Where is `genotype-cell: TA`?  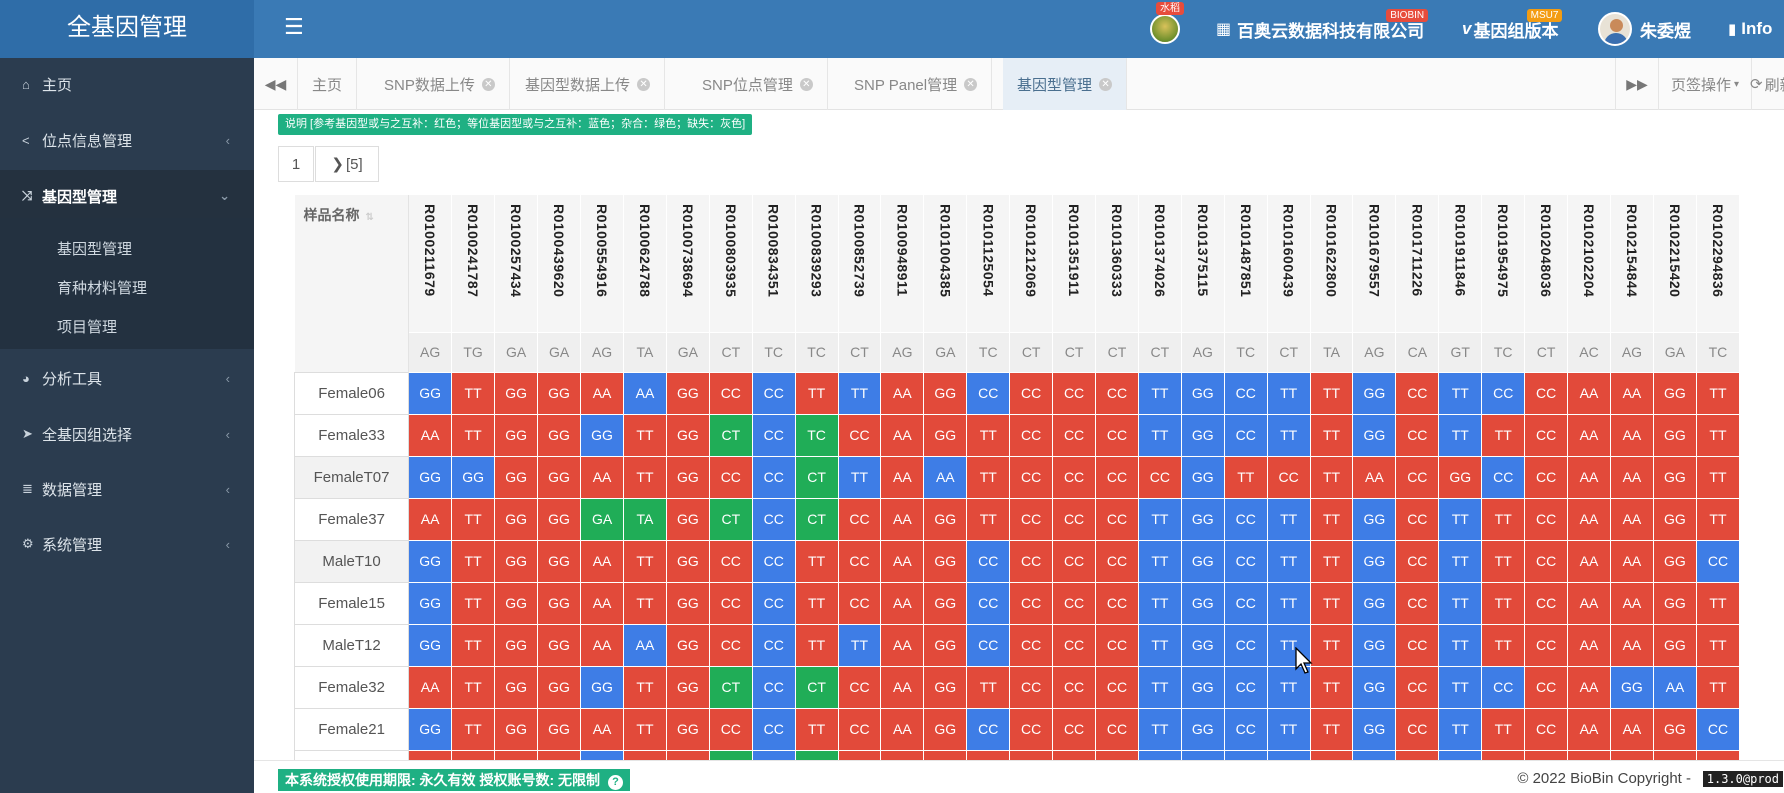 genotype-cell: TA is located at coordinates (645, 519).